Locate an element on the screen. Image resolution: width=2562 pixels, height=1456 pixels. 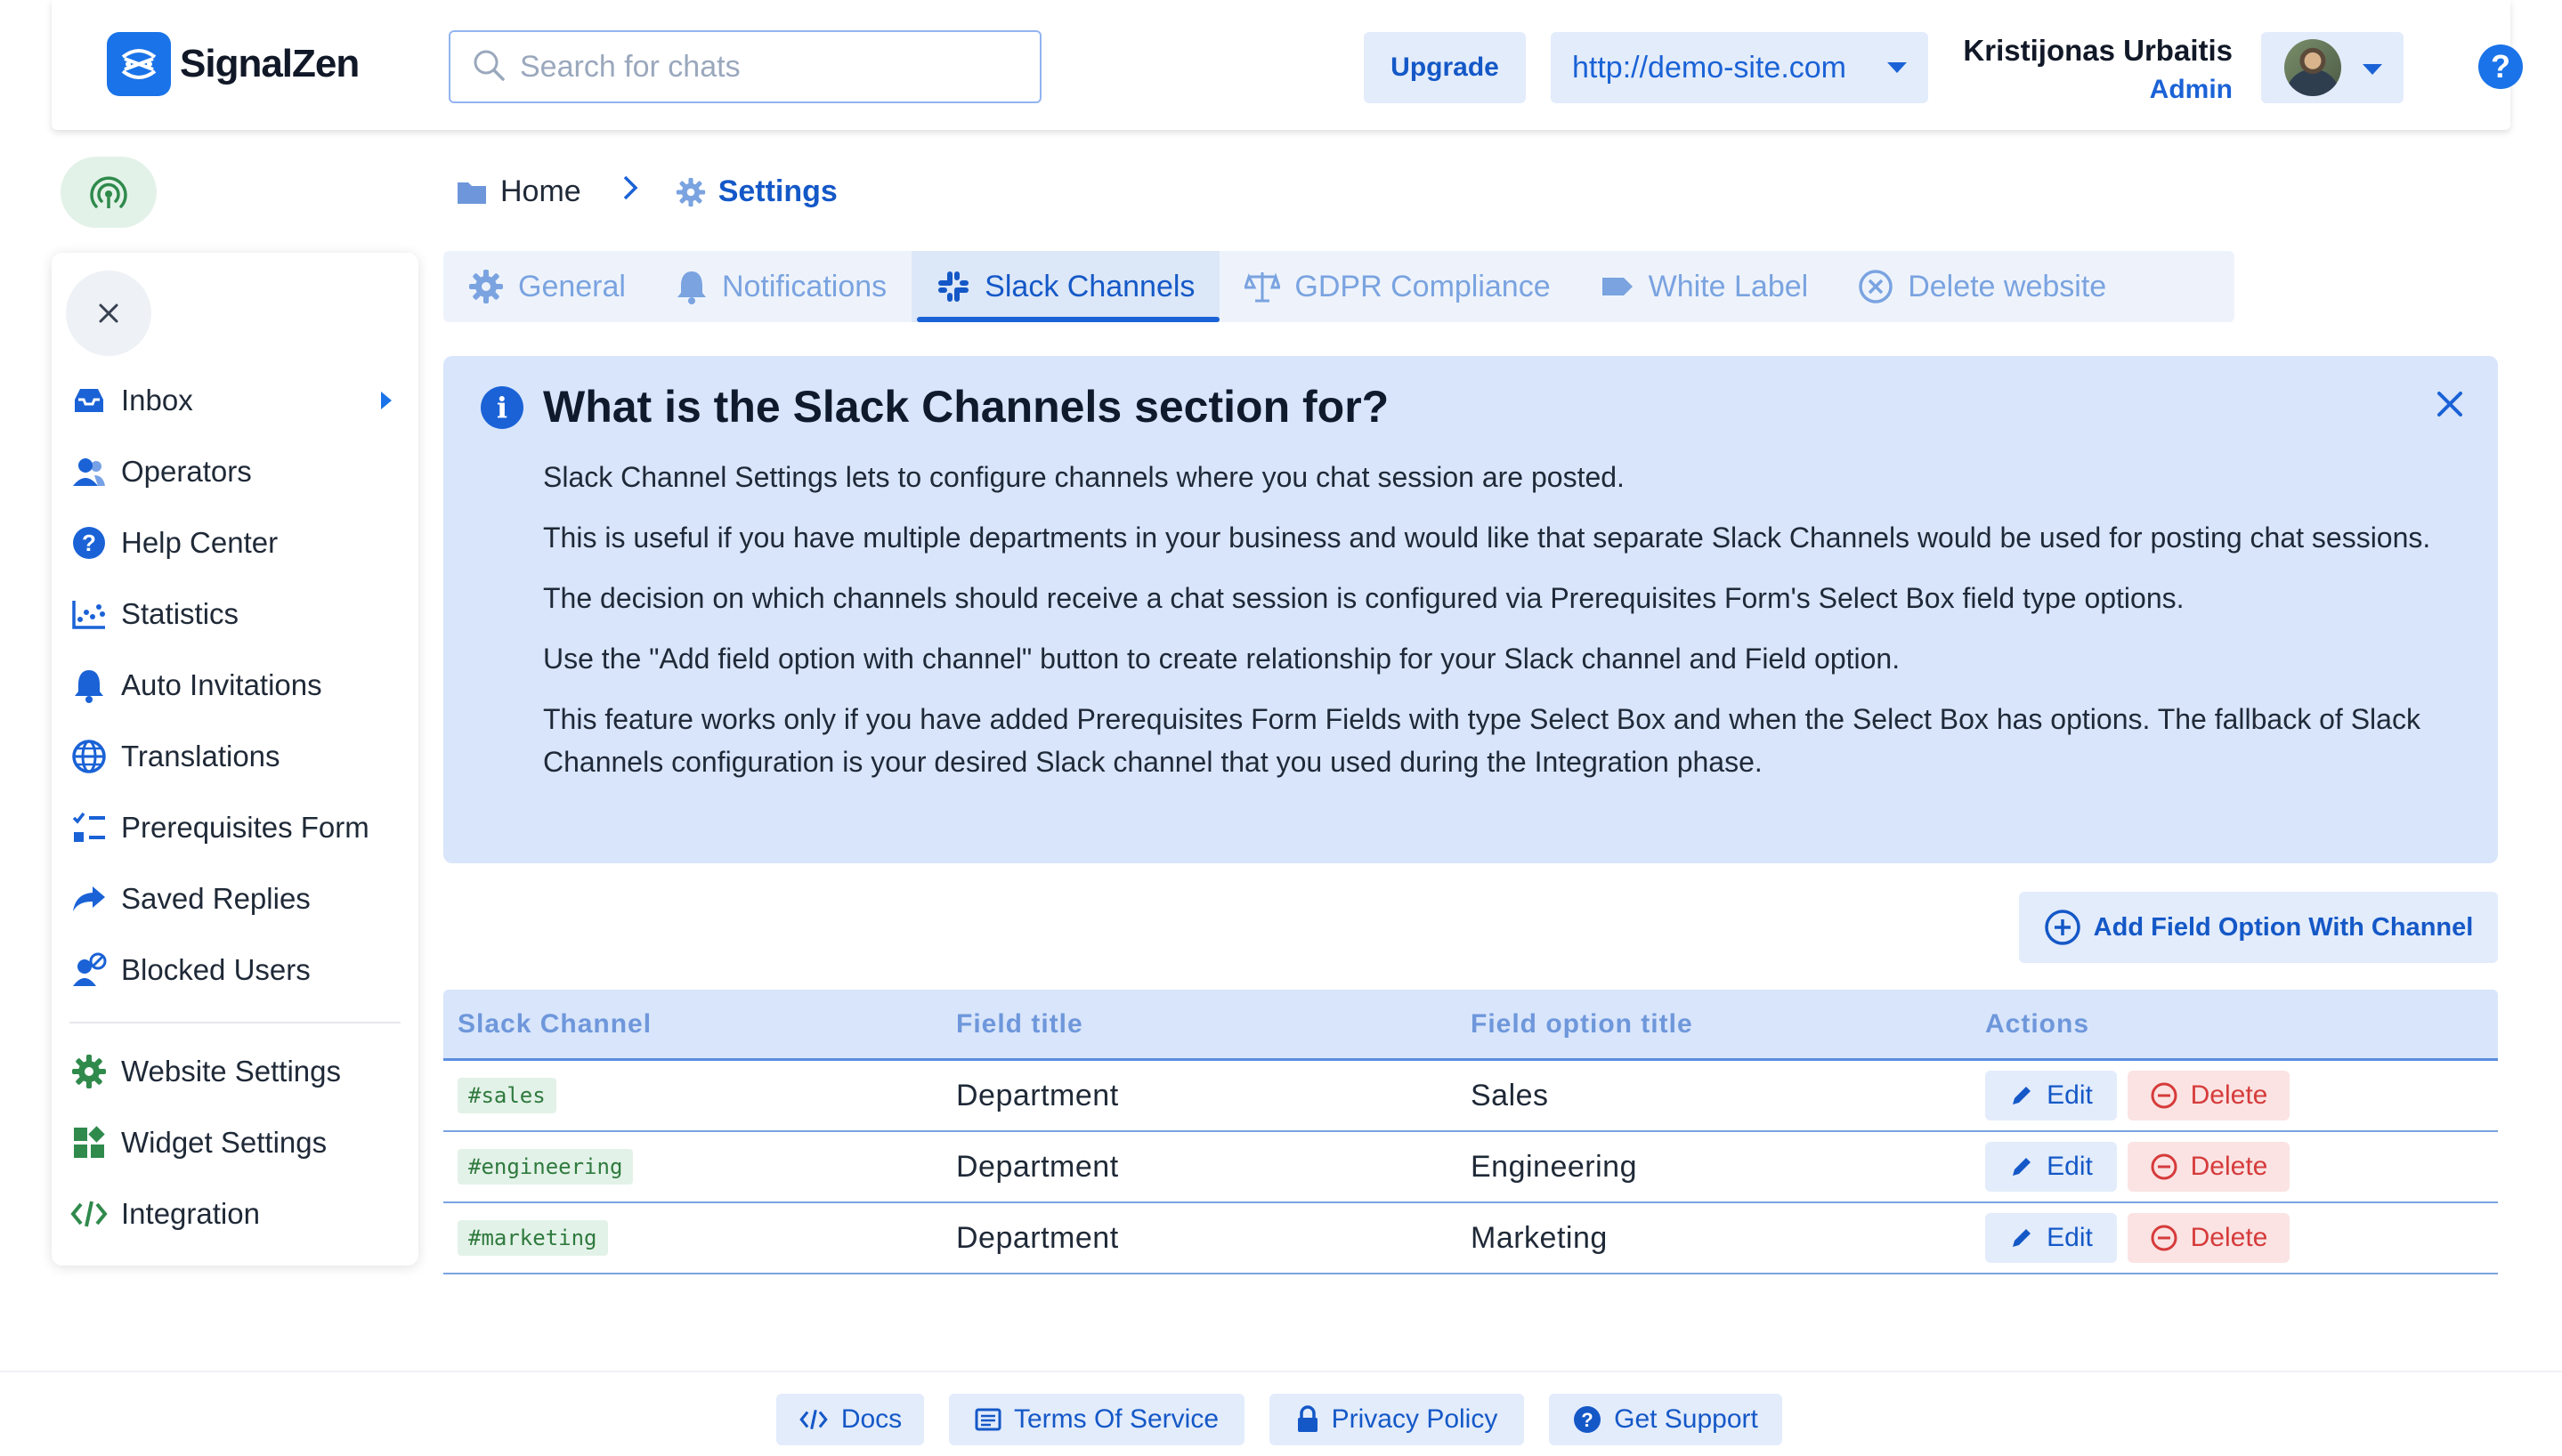
sidebar-item-website-settings: Website Settings is located at coordinates (238, 1071).